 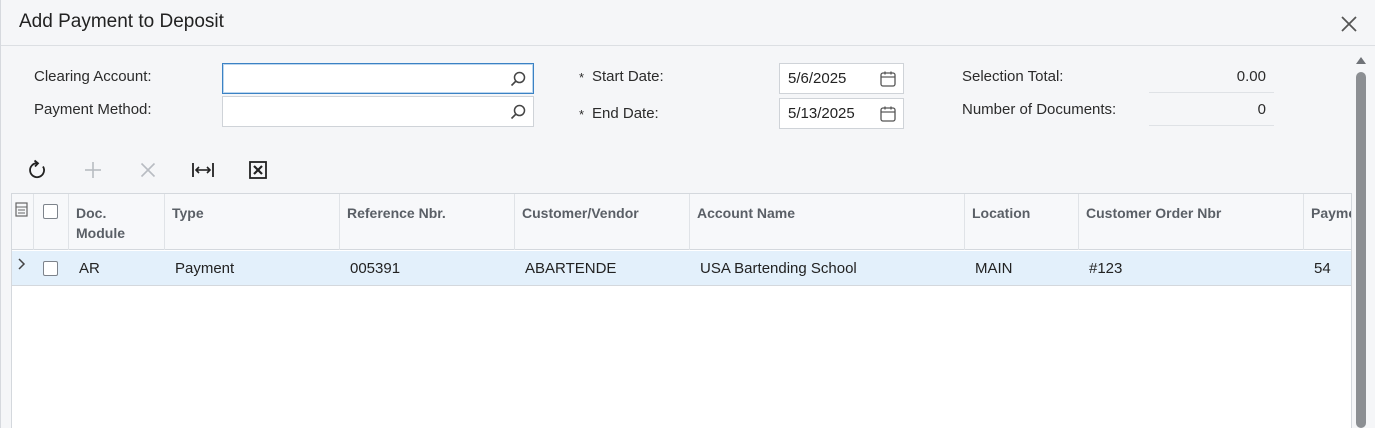 What do you see at coordinates (1211, 79) in the screenshot?
I see `selection-total-value: 0.00` at bounding box center [1211, 79].